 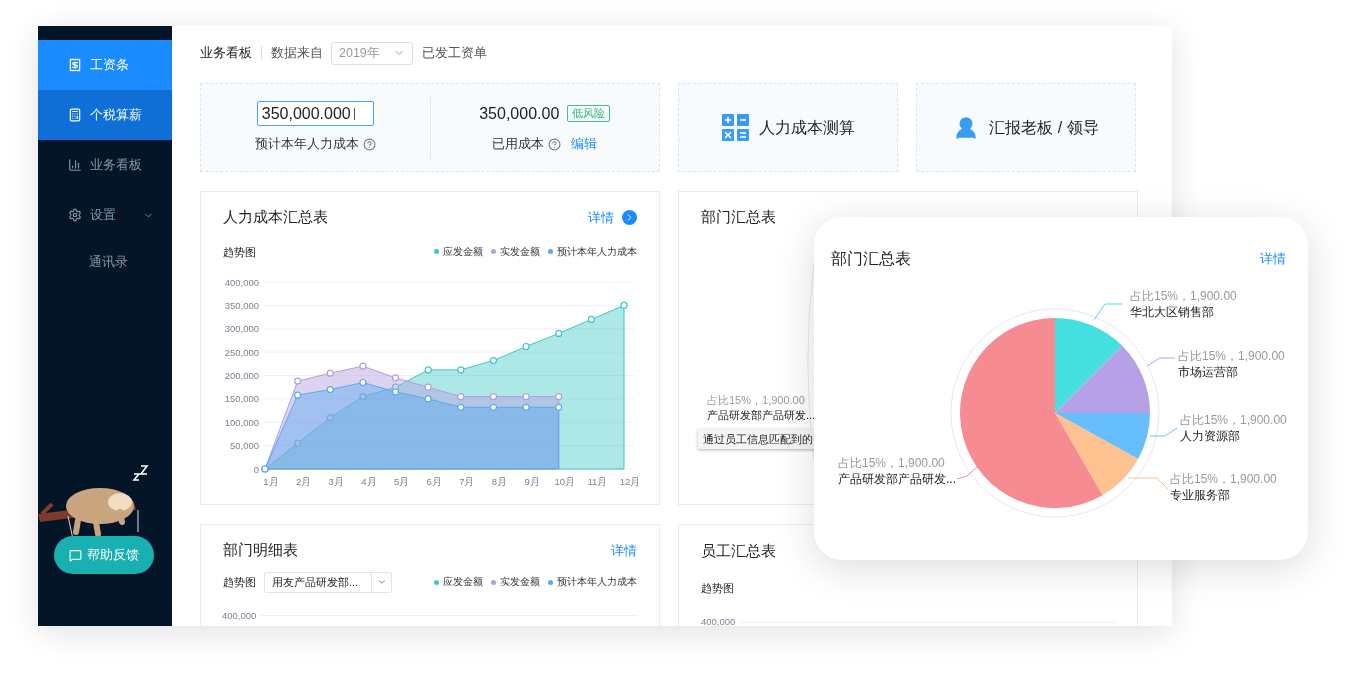 What do you see at coordinates (104, 555) in the screenshot?
I see `help-feedback-button: 帮助反馈` at bounding box center [104, 555].